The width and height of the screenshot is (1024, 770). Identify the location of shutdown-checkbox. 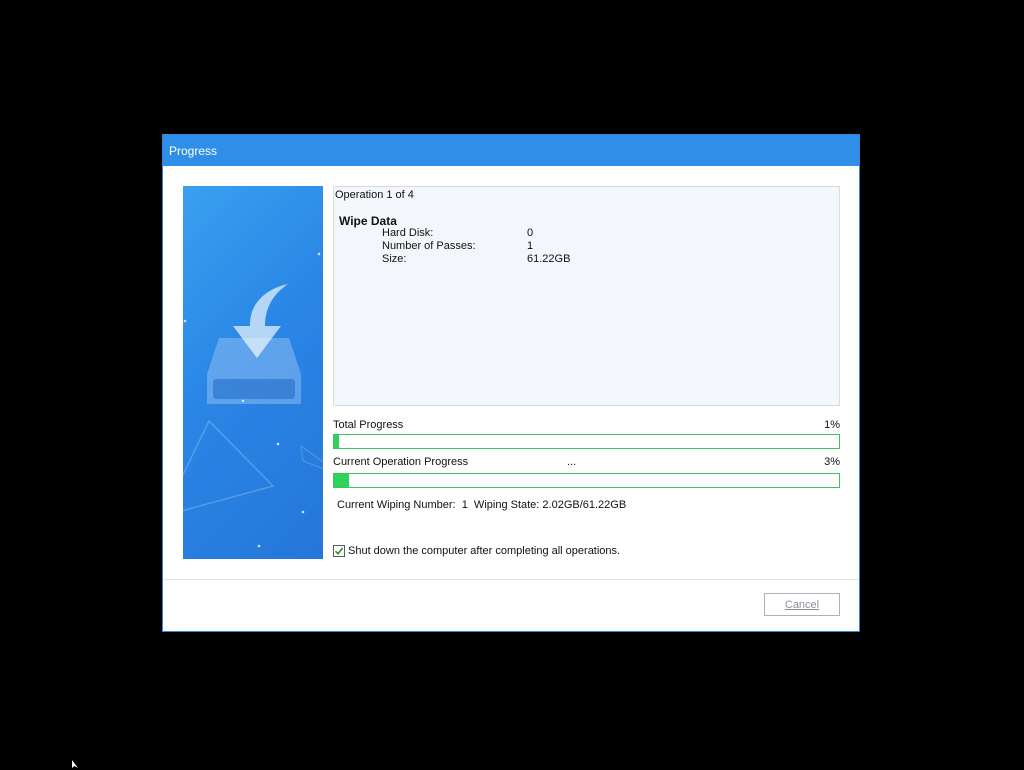
(339, 551).